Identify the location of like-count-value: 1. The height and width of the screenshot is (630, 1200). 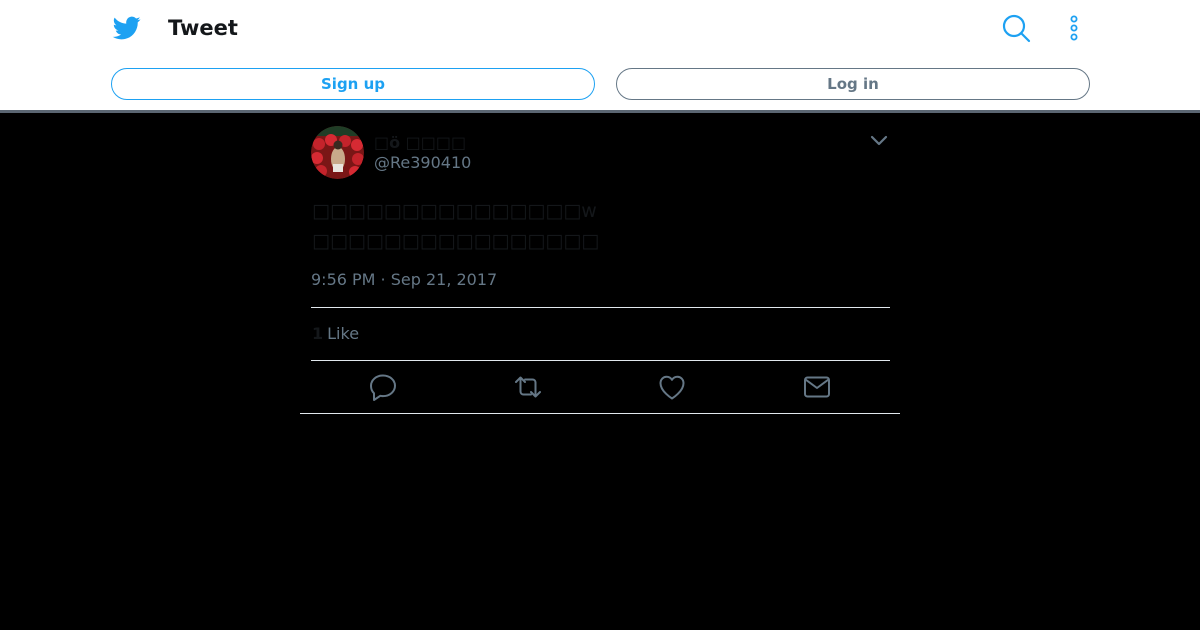
(318, 333).